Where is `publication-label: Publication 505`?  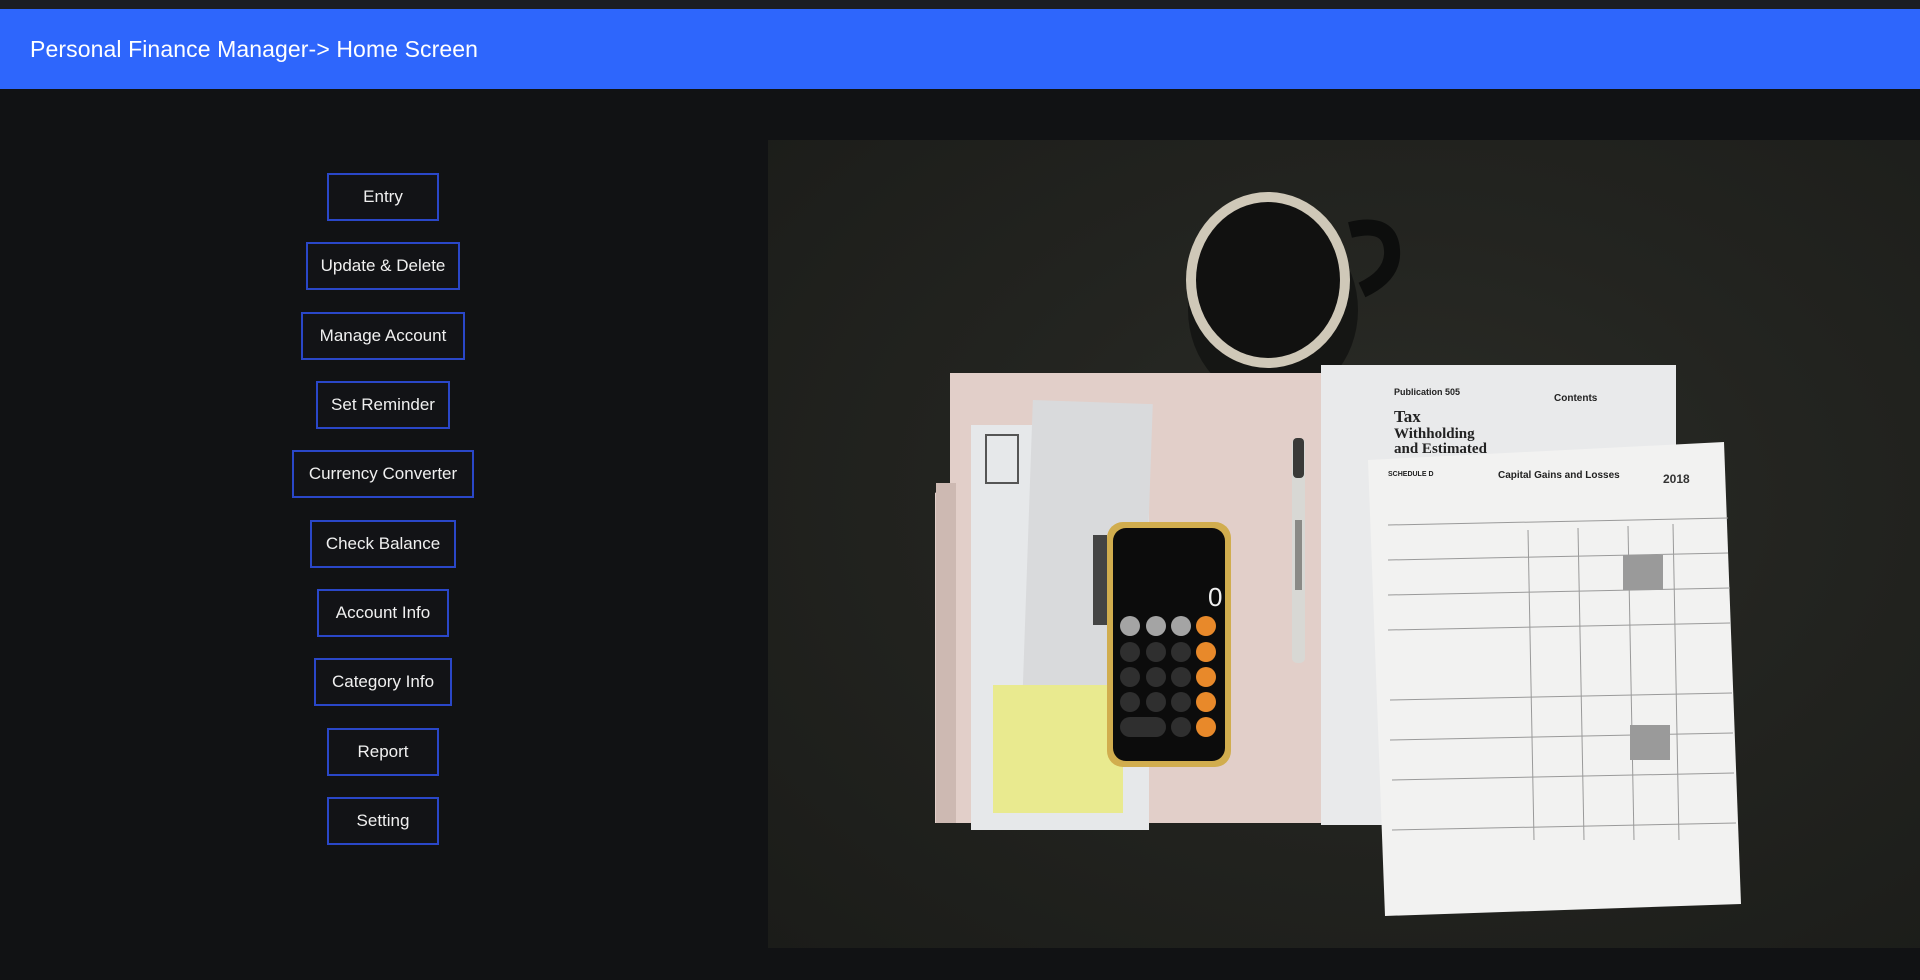 publication-label: Publication 505 is located at coordinates (1427, 392).